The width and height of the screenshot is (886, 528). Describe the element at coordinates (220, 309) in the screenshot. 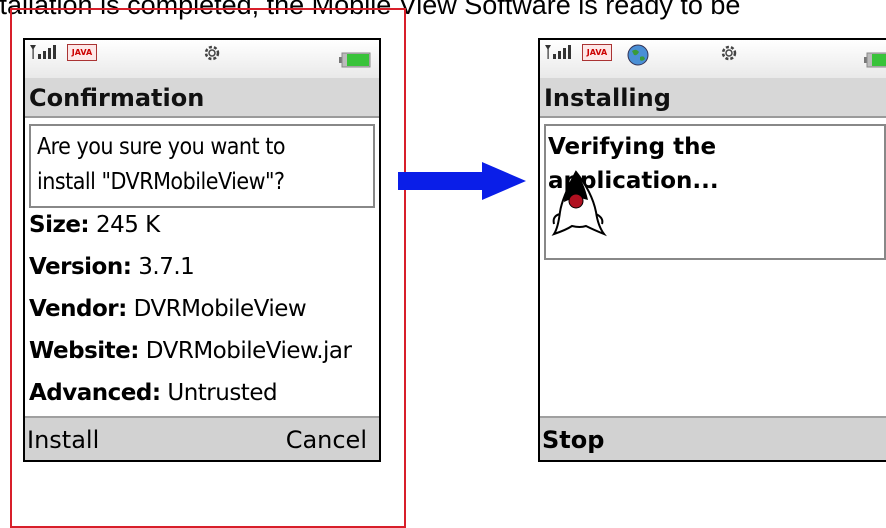

I see `detail-value: DVRMobileView` at that location.